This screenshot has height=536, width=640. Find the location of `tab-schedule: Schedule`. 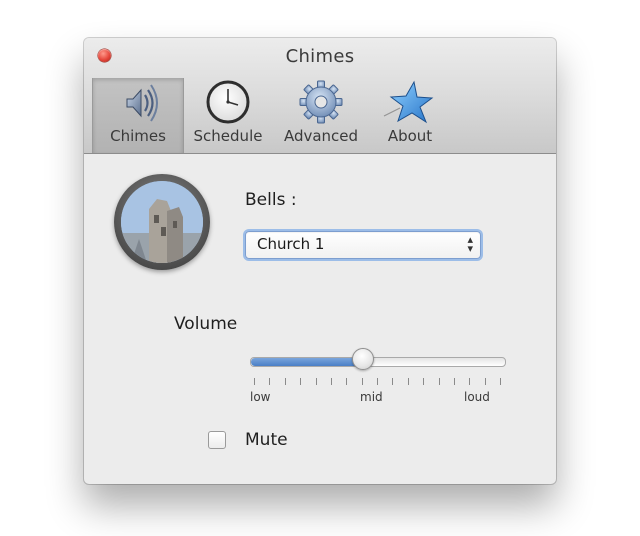

tab-schedule: Schedule is located at coordinates (228, 115).